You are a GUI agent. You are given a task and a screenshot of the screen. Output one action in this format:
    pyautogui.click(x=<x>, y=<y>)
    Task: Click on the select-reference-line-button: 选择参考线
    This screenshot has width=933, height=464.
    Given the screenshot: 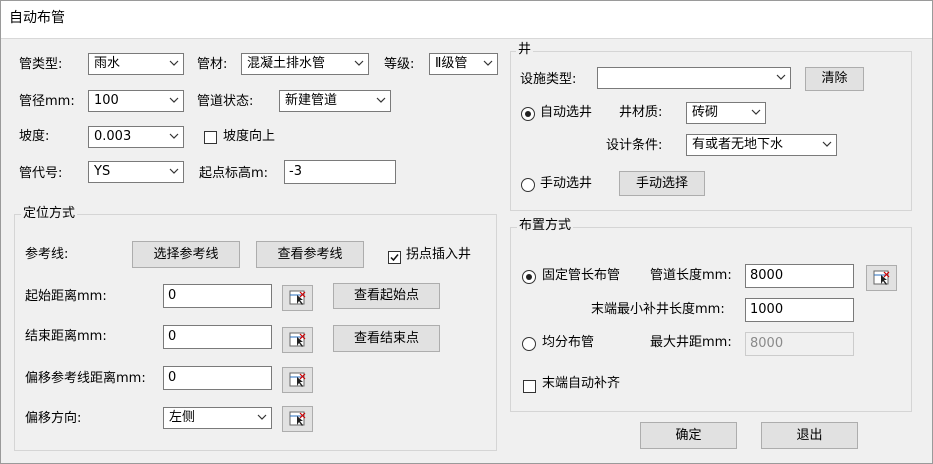 What is the action you would take?
    pyautogui.click(x=186, y=254)
    